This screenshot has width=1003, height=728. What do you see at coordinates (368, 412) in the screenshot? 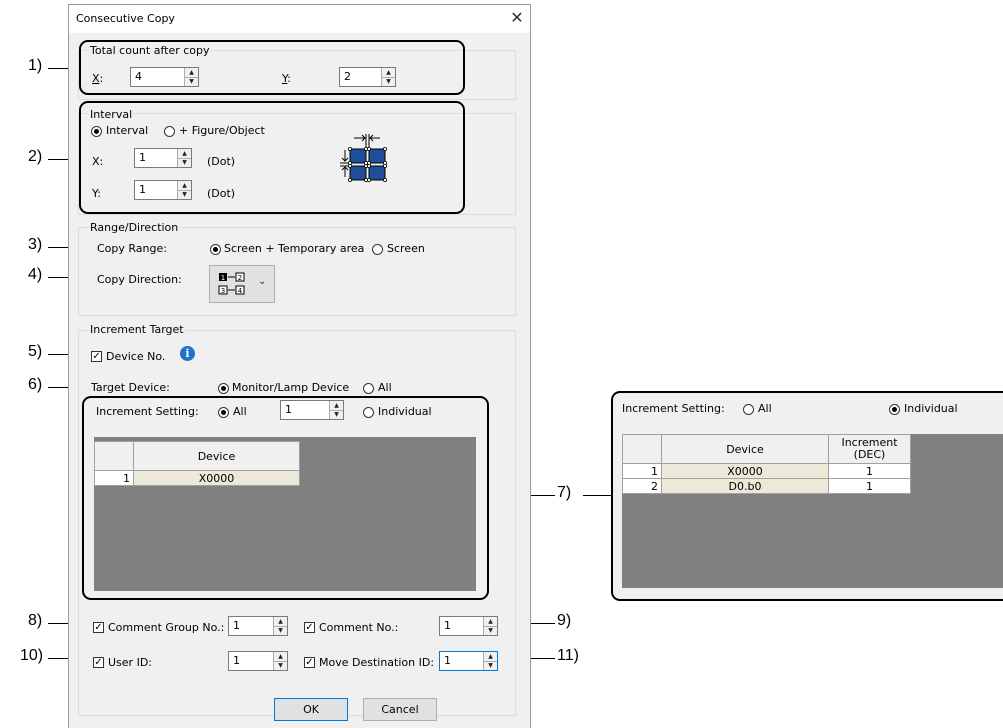
I see `increment-individual-radio` at bounding box center [368, 412].